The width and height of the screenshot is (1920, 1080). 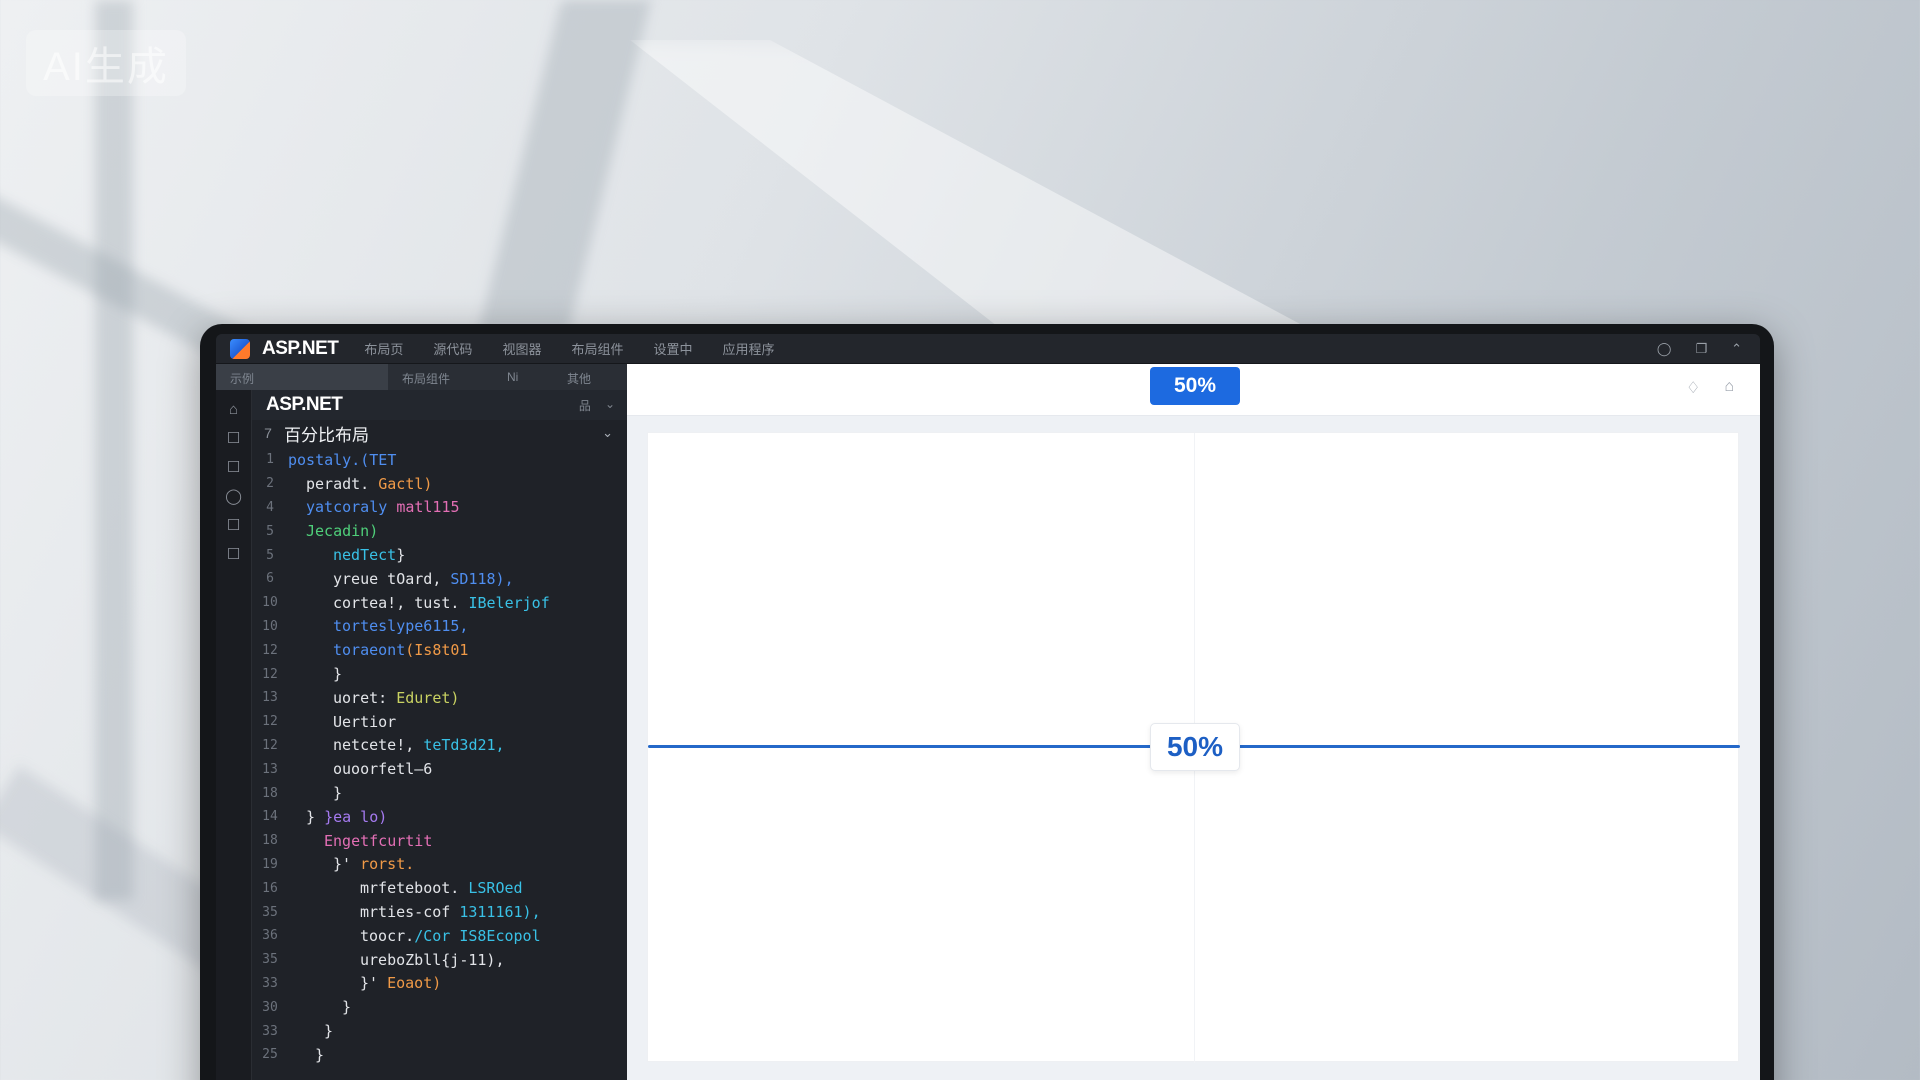 What do you see at coordinates (268, 433) in the screenshot?
I see `file-number: 7` at bounding box center [268, 433].